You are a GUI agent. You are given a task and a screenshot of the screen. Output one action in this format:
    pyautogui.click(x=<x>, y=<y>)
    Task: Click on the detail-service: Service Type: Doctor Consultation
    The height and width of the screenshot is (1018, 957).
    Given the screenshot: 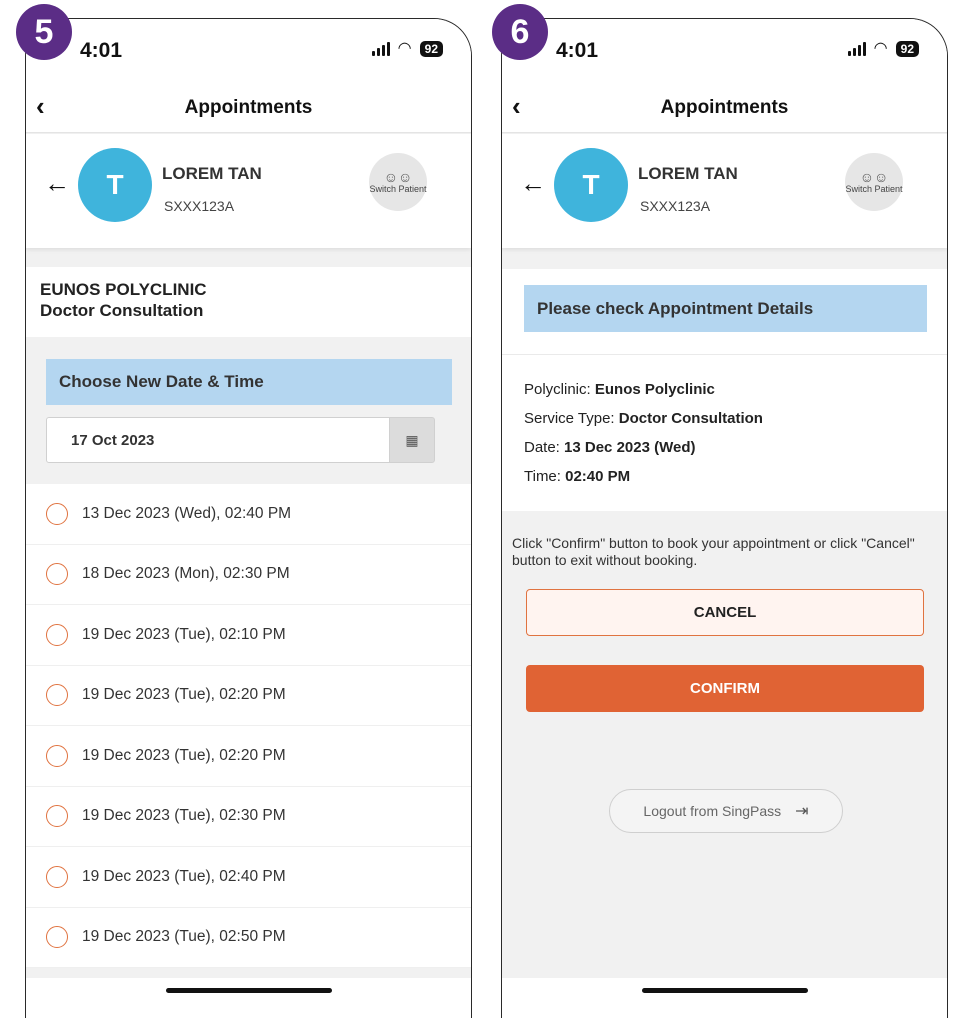 What is the action you would take?
    pyautogui.click(x=643, y=418)
    